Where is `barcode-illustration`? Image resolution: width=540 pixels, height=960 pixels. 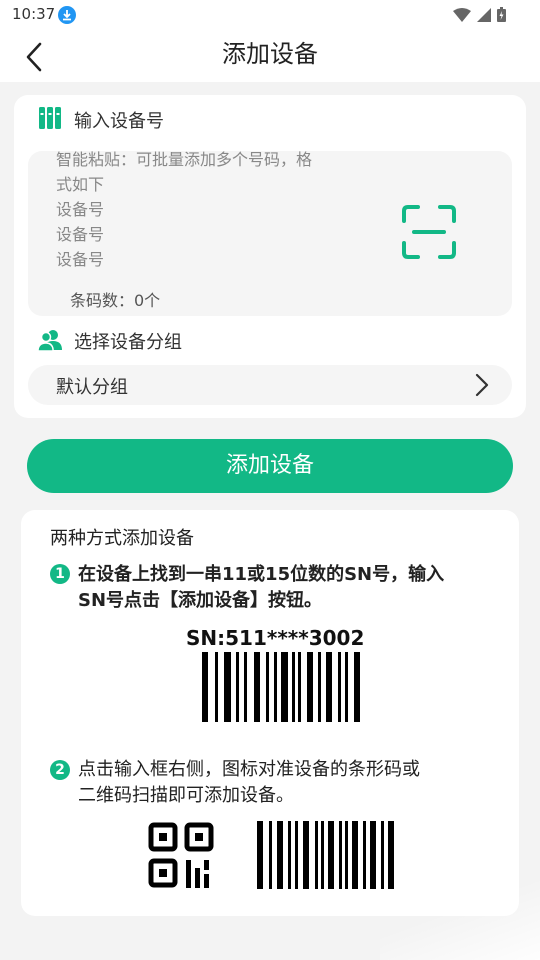
barcode-illustration is located at coordinates (281, 687).